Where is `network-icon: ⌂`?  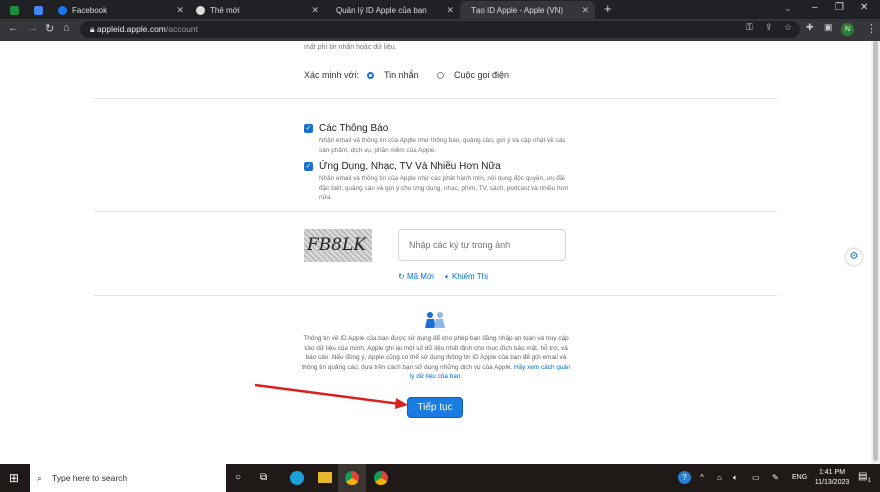 network-icon: ⌂ is located at coordinates (719, 477).